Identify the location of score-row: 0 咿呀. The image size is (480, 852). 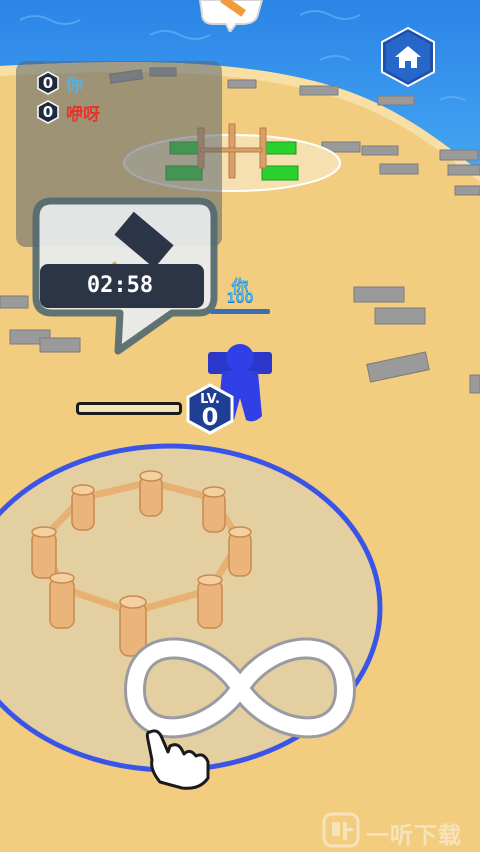
(68, 112).